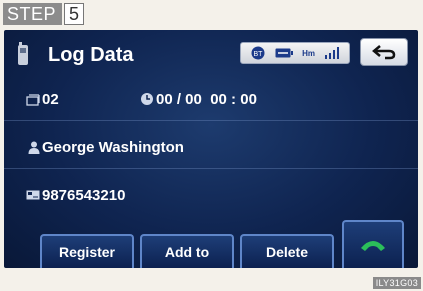 This screenshot has height=291, width=423. I want to click on battery-icon, so click(284, 53).